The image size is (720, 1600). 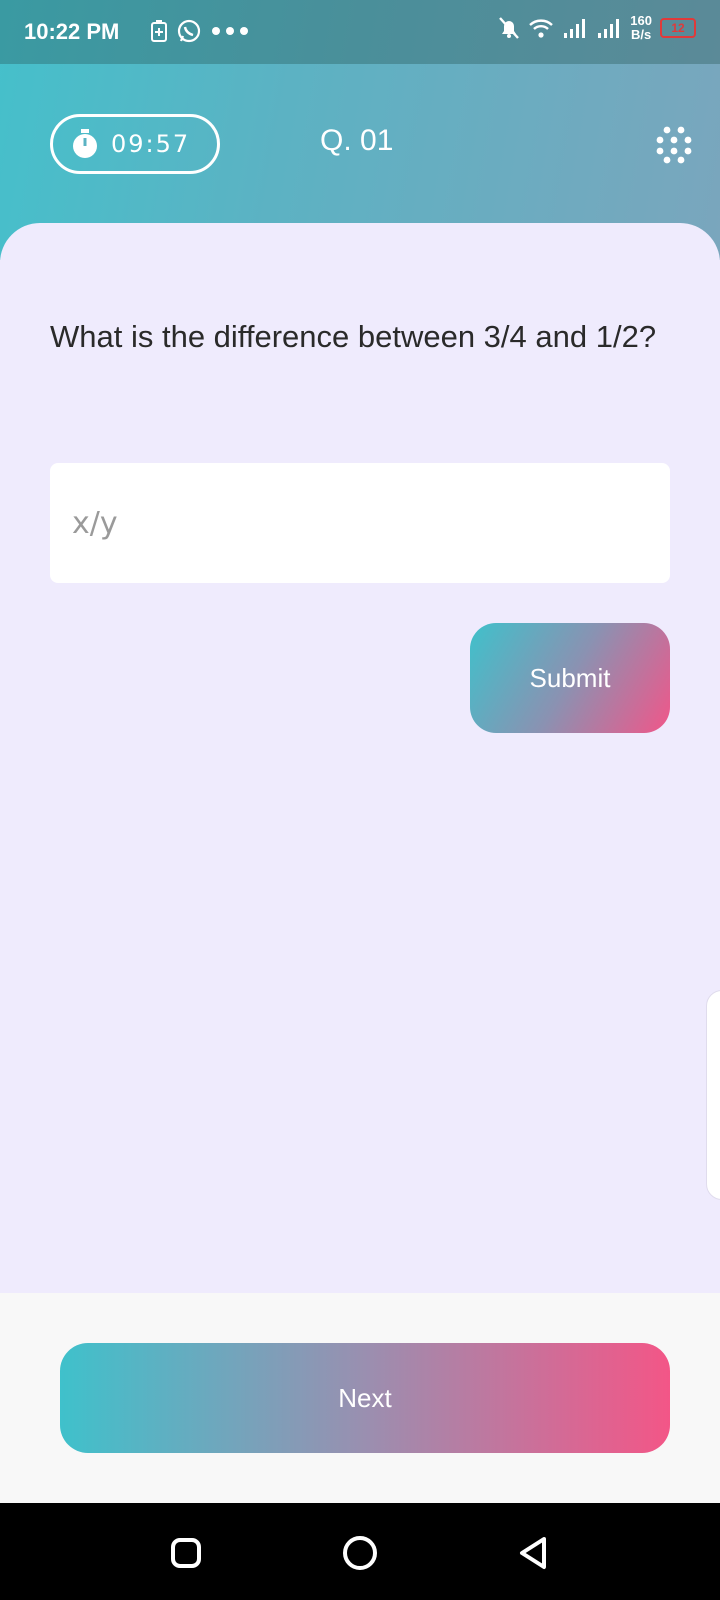 I want to click on question-number: Q. 01, so click(x=357, y=140).